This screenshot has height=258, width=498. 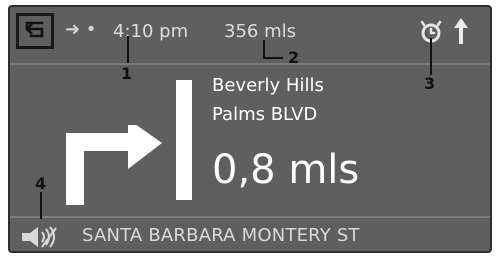 I want to click on callout-2-line-h, so click(x=273, y=58).